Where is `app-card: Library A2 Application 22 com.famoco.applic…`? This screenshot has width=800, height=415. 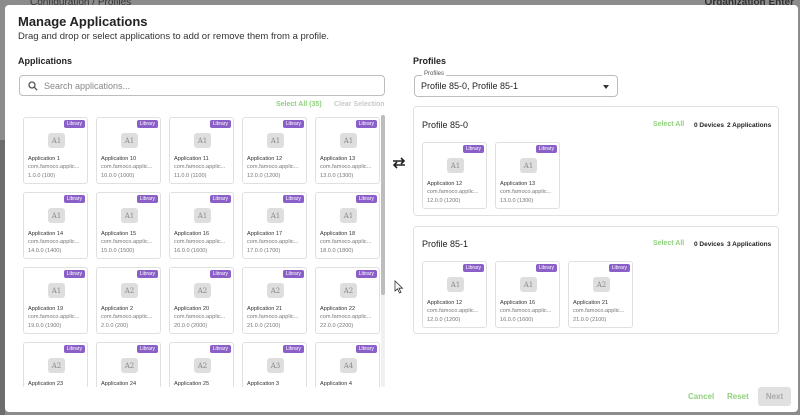
app-card: Library A2 Application 22 com.famoco.applic… is located at coordinates (347, 300).